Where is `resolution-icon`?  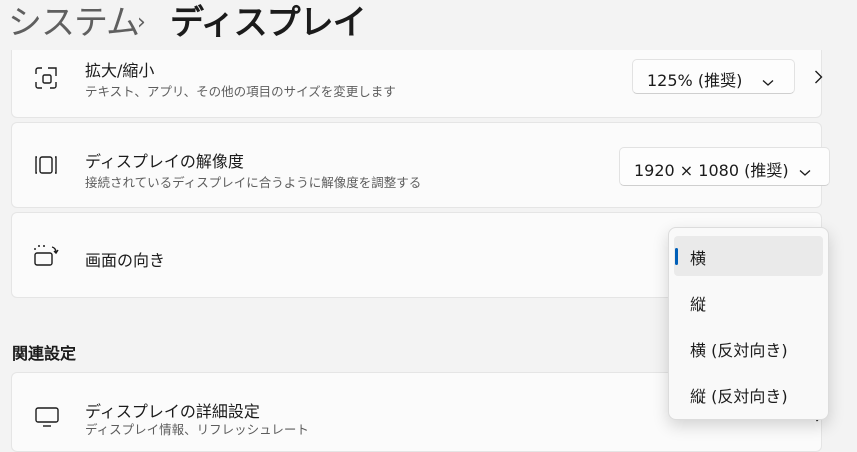 resolution-icon is located at coordinates (46, 167).